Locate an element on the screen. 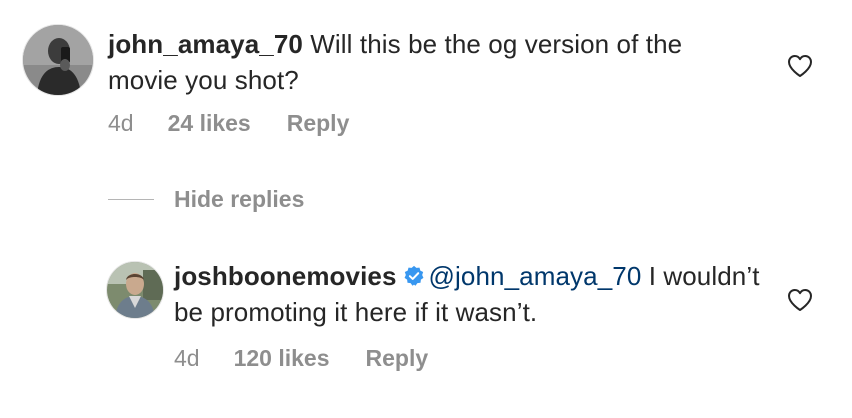 This screenshot has height=418, width=852. comment-meta: 4d 120 likes Reply is located at coordinates (301, 358).